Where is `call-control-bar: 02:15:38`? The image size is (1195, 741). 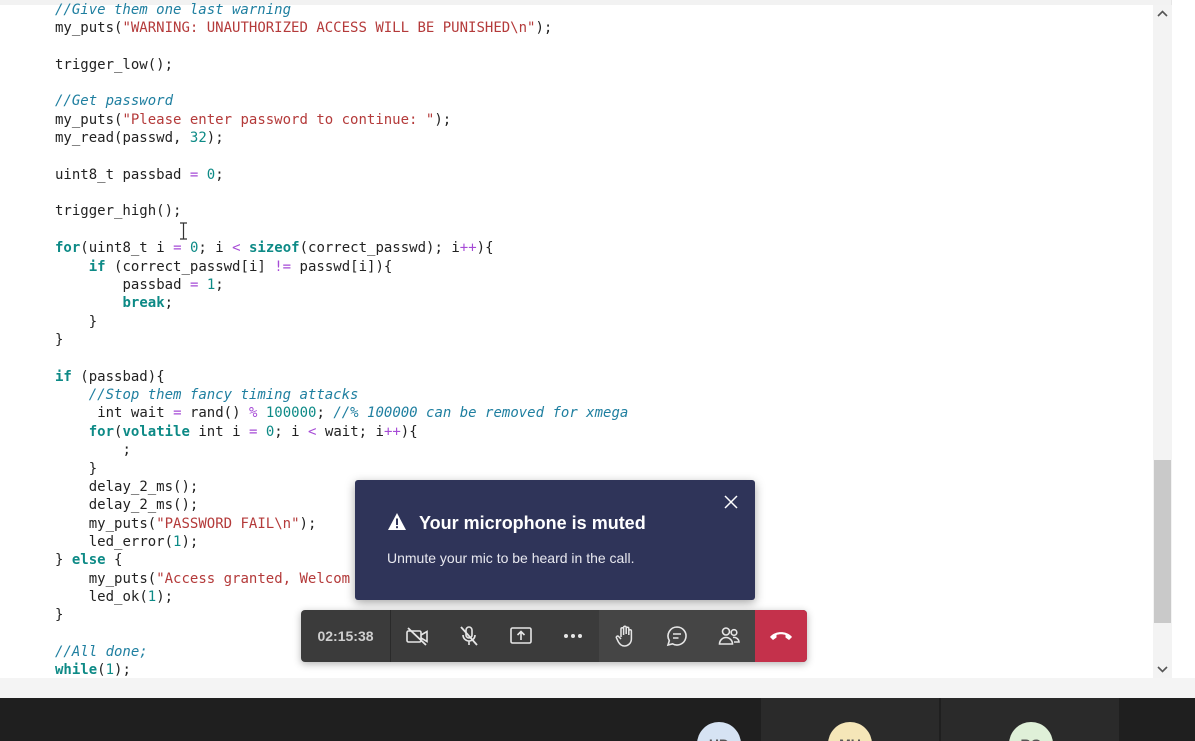
call-control-bar: 02:15:38 is located at coordinates (554, 636).